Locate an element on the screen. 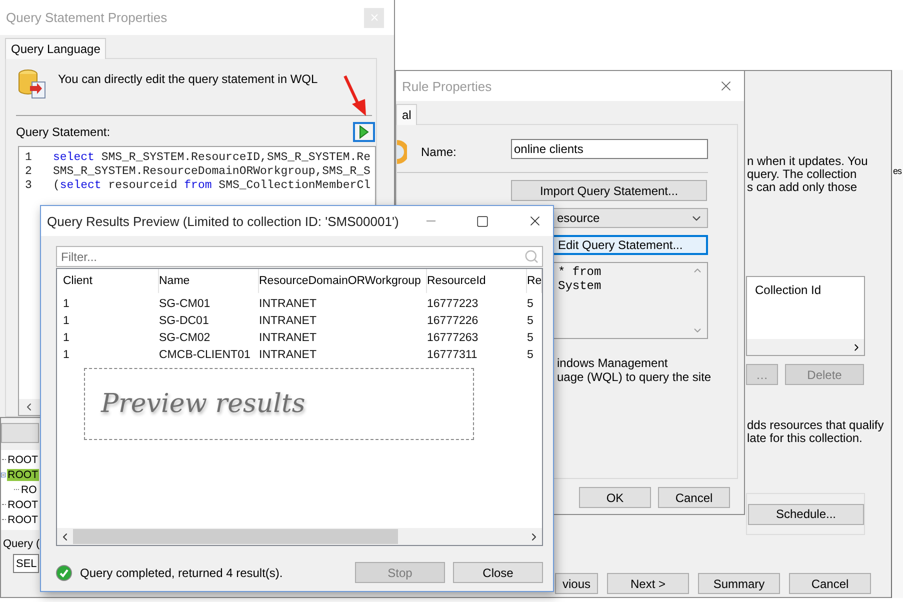  line-number: 1 is located at coordinates (28, 157).